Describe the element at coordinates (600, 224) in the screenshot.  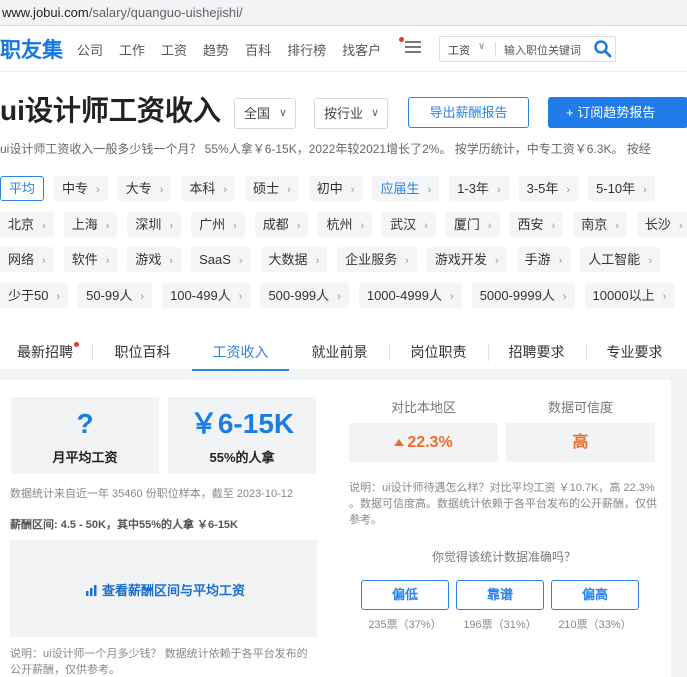
I see `city-filter-tag: 南京 ›` at that location.